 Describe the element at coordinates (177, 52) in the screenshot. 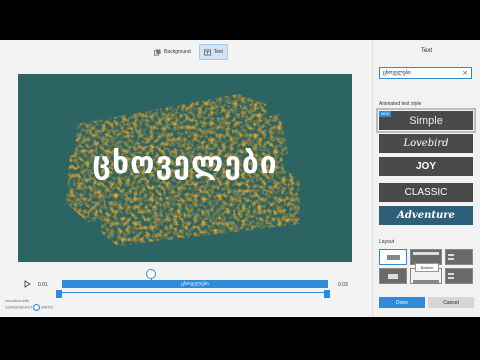

I see `background-tab-label: Background` at that location.